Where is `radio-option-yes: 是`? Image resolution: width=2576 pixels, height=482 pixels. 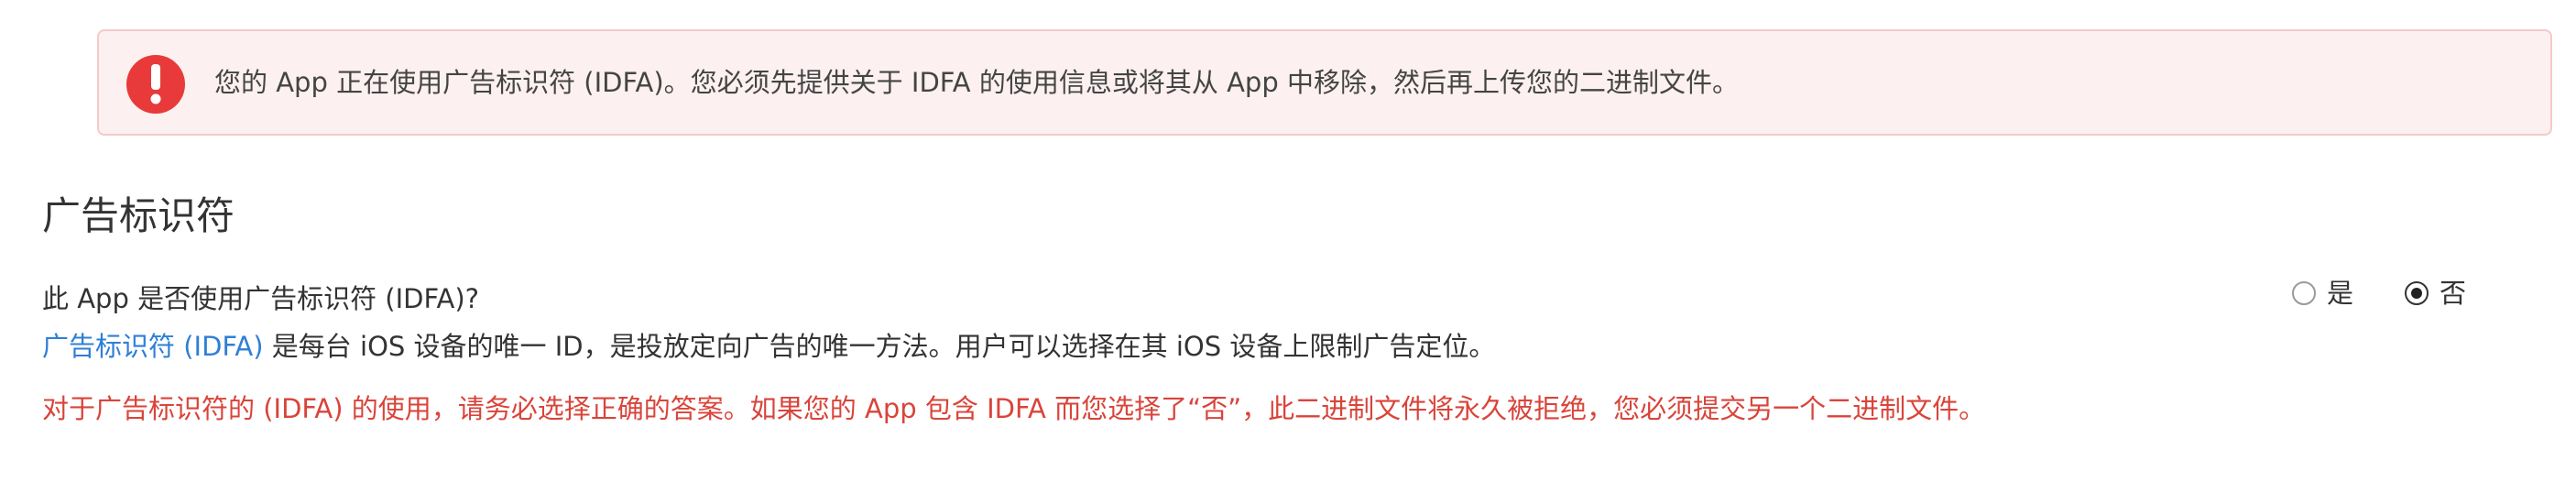 radio-option-yes: 是 is located at coordinates (2322, 293).